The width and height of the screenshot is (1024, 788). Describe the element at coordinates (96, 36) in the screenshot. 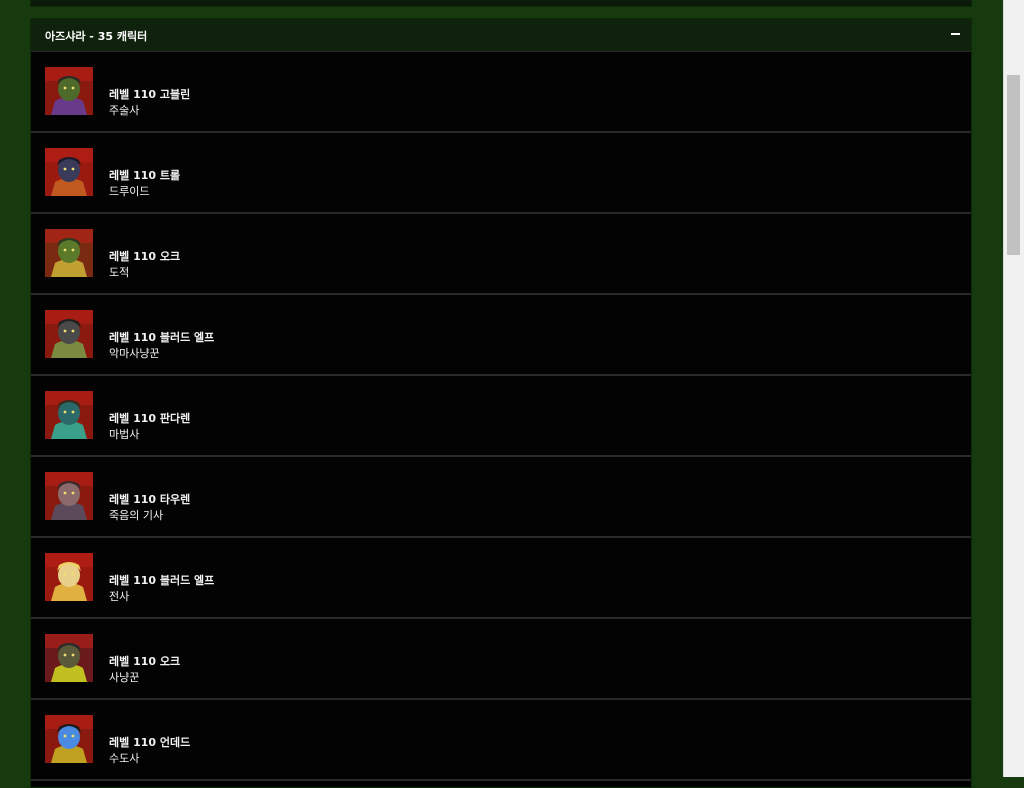

I see `realm-section-title: 아즈샤라 - 35 캐릭터` at that location.